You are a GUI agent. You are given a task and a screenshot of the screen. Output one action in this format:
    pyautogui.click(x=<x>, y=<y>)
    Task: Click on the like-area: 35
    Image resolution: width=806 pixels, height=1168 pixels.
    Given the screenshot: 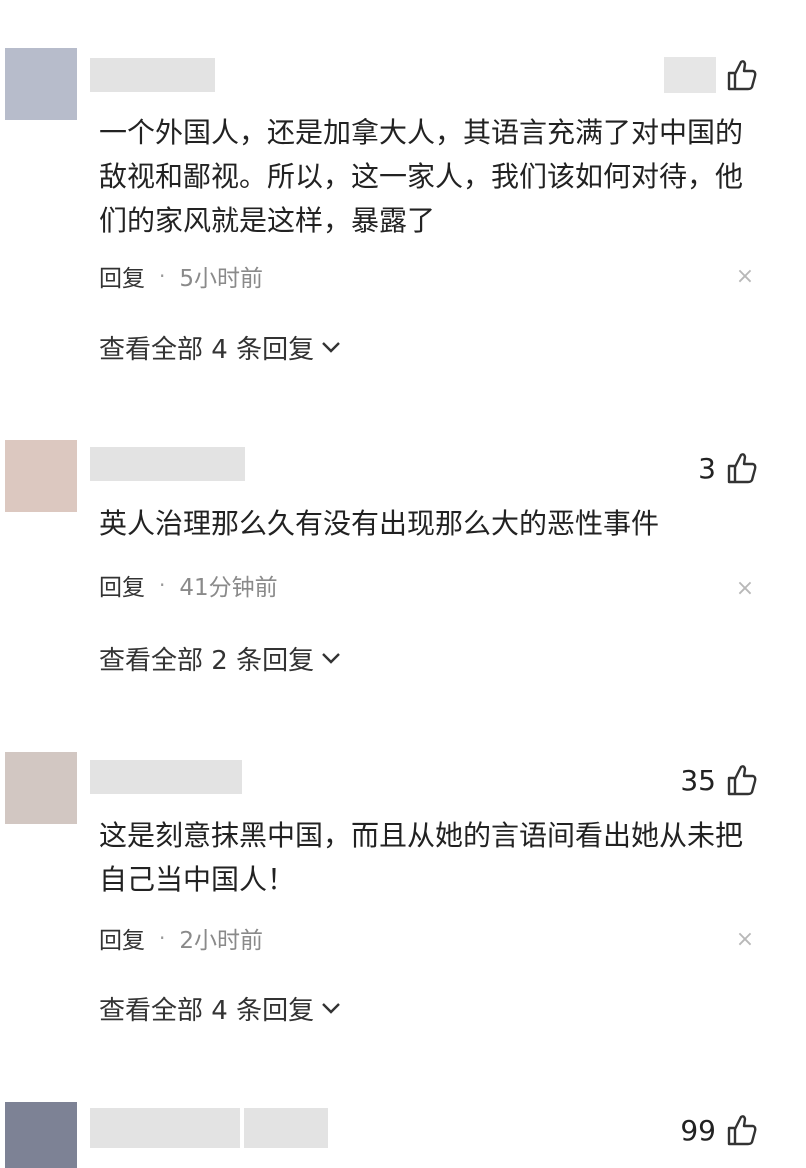 What is the action you would take?
    pyautogui.click(x=719, y=780)
    